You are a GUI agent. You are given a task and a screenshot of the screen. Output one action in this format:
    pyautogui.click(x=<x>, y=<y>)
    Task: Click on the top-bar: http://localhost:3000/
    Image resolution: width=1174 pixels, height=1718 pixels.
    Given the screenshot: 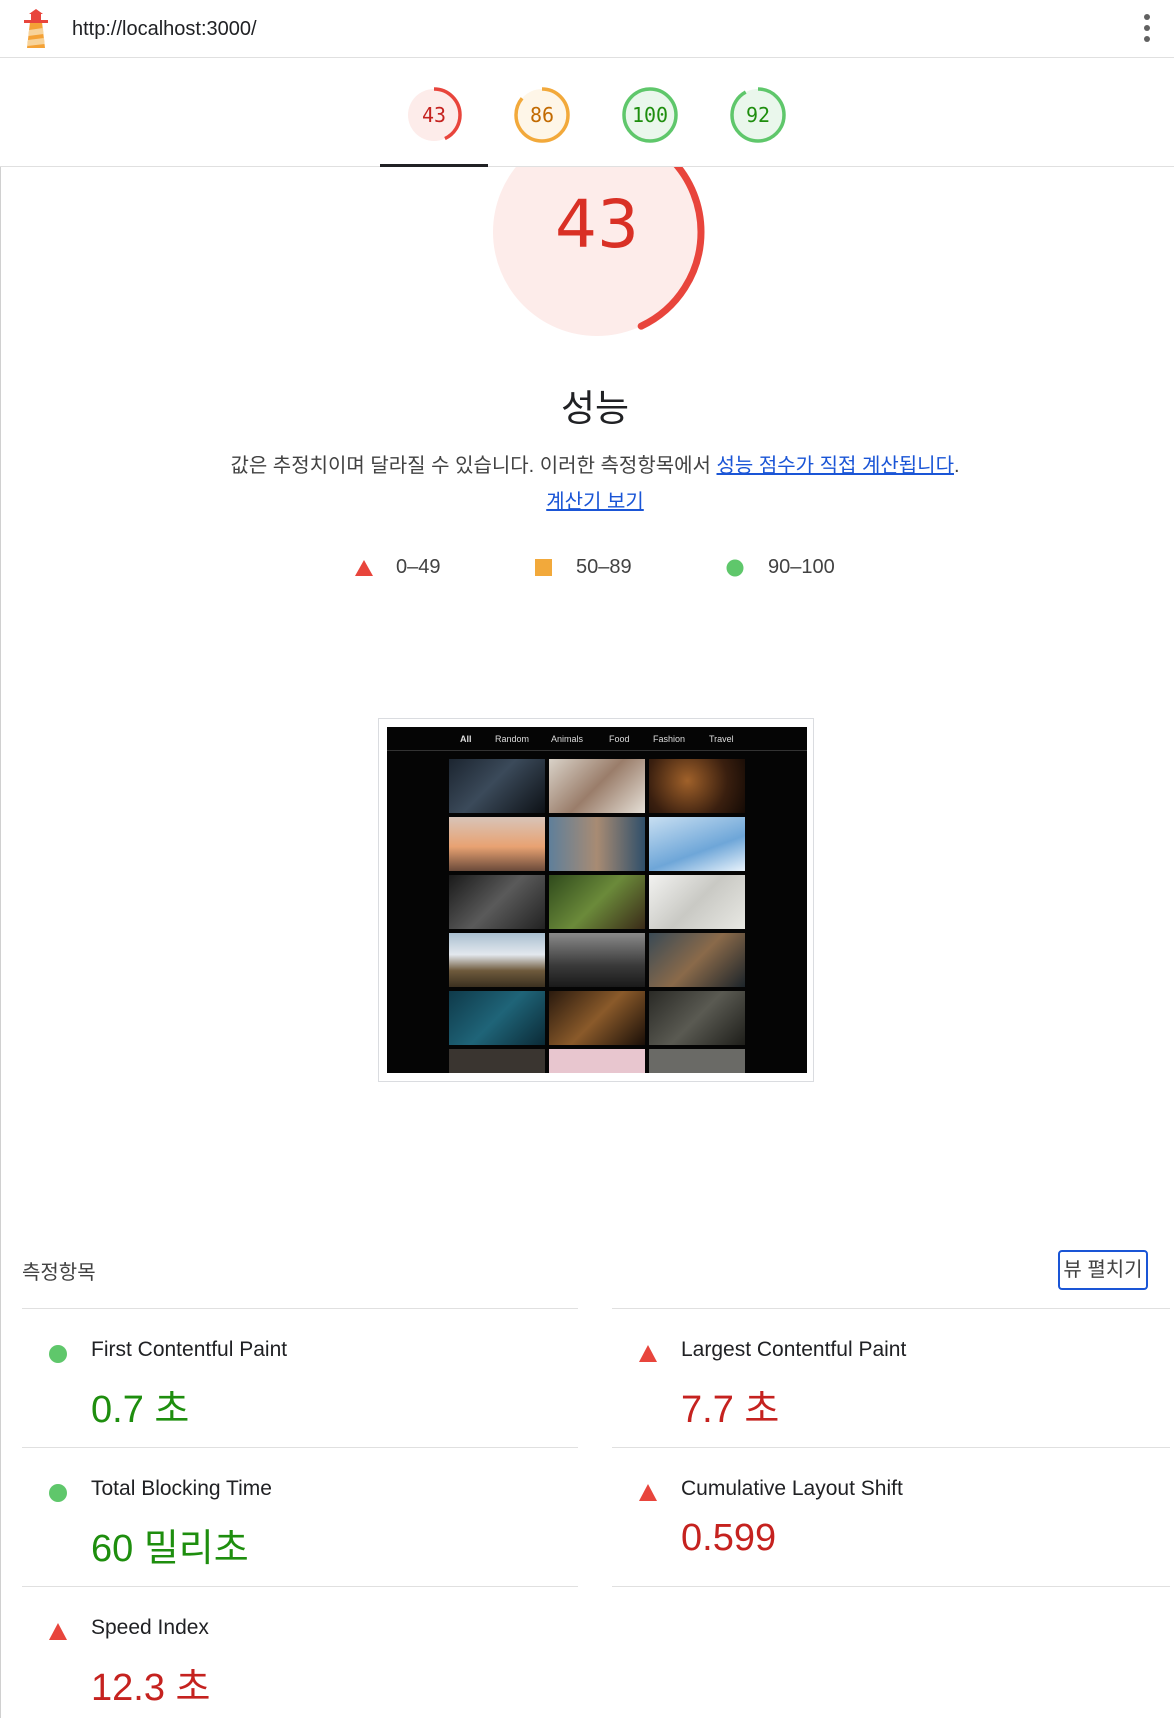 What is the action you would take?
    pyautogui.click(x=587, y=29)
    